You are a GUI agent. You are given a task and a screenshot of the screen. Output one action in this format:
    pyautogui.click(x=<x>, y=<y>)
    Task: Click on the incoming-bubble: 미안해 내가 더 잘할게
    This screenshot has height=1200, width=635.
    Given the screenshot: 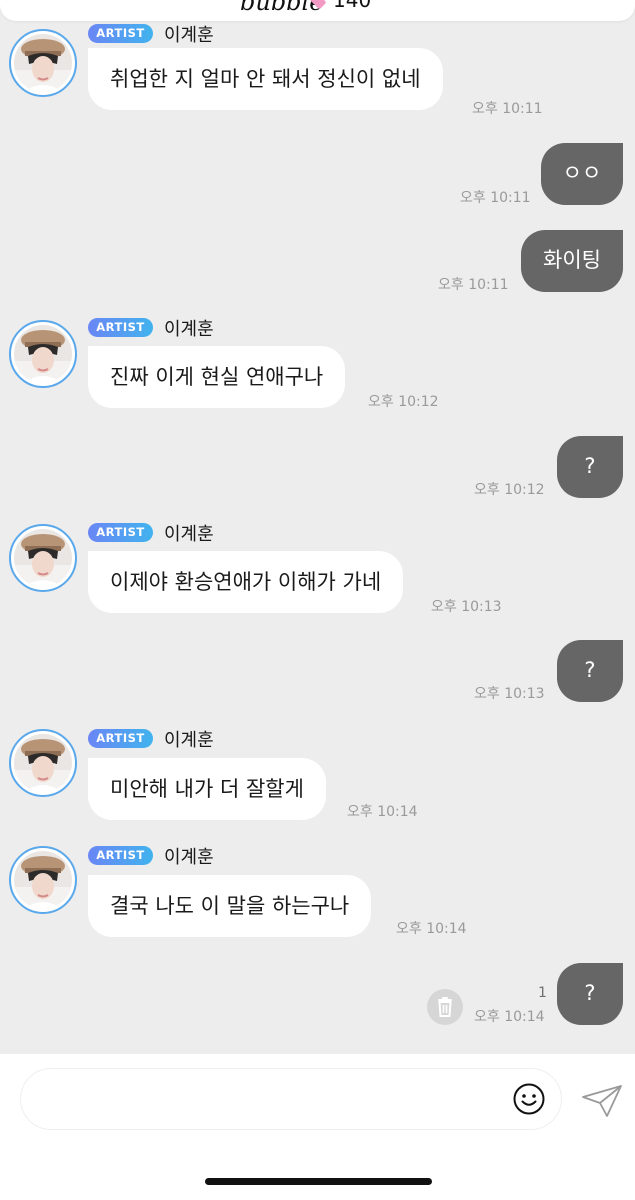 What is the action you would take?
    pyautogui.click(x=207, y=789)
    